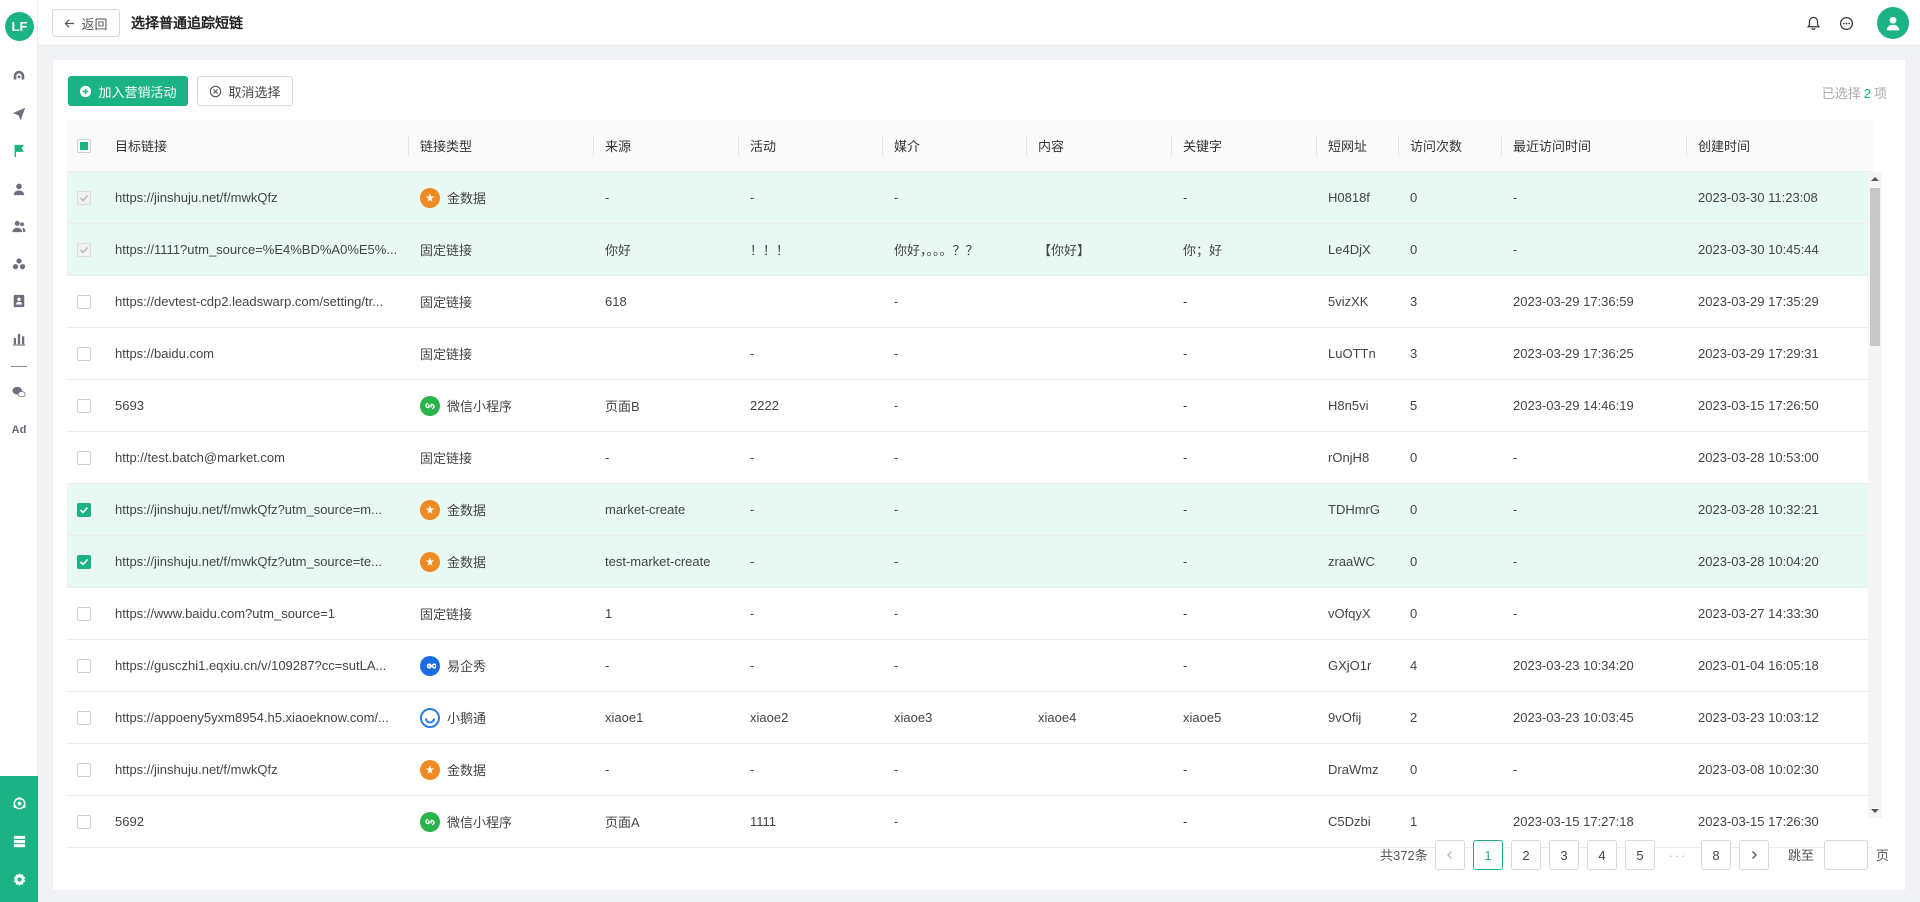  I want to click on page-title: 选择普通追踪短链, so click(187, 23).